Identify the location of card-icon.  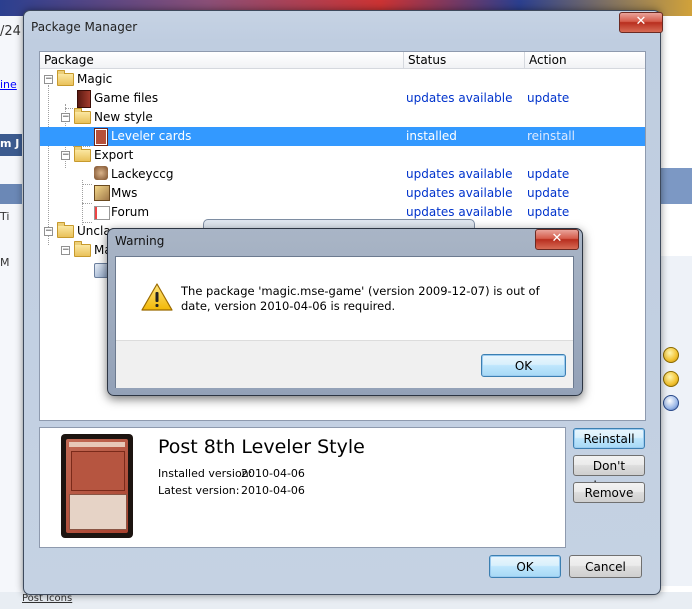
(101, 137).